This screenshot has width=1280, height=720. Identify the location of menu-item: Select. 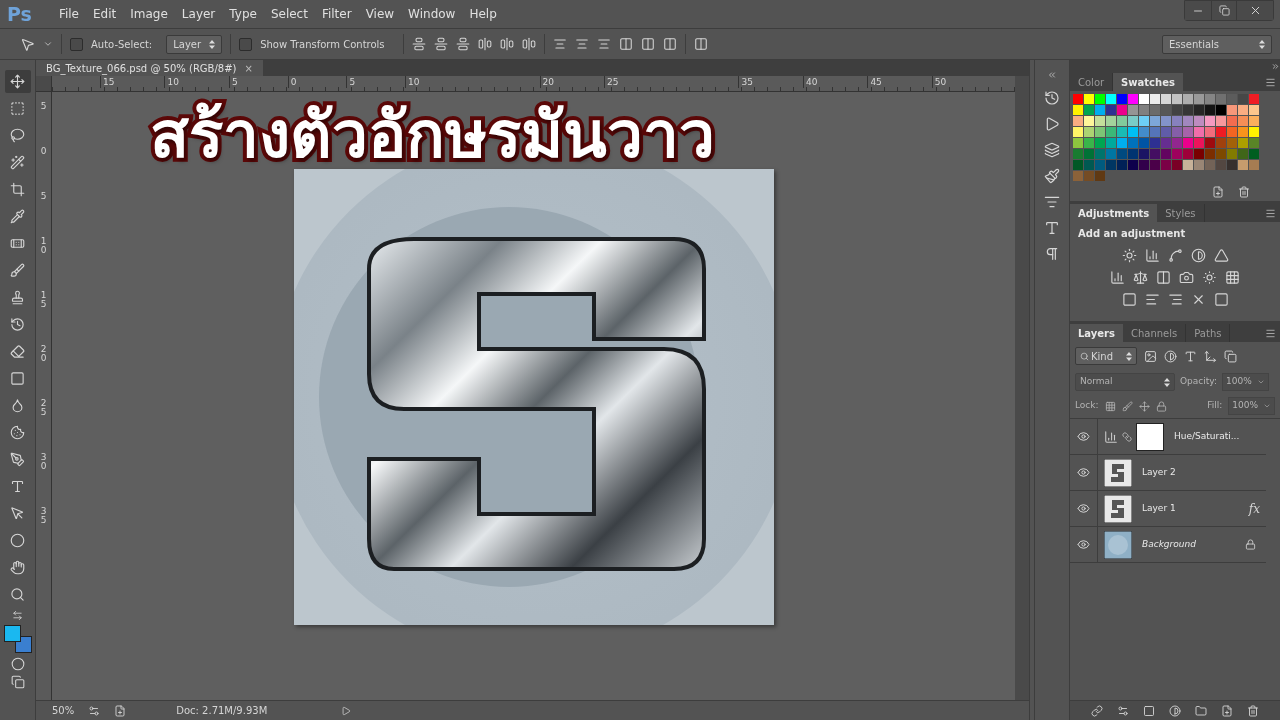
(289, 14).